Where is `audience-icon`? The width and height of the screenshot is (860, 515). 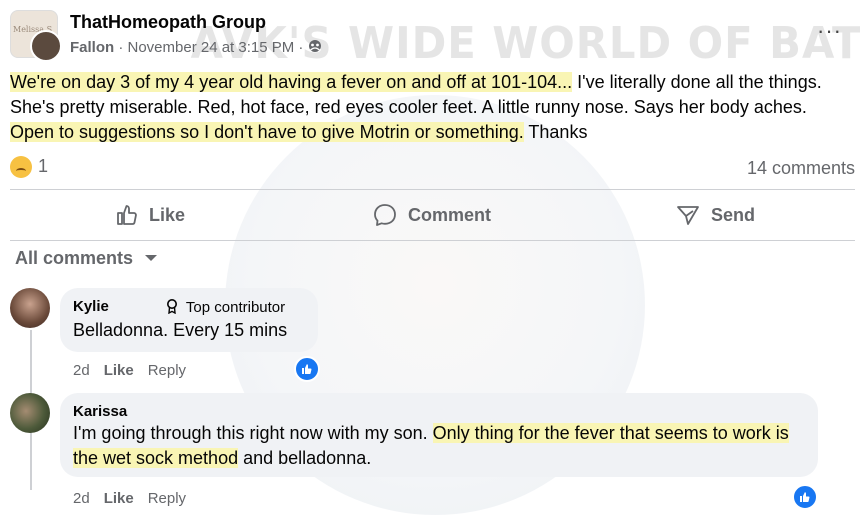
audience-icon is located at coordinates (315, 47).